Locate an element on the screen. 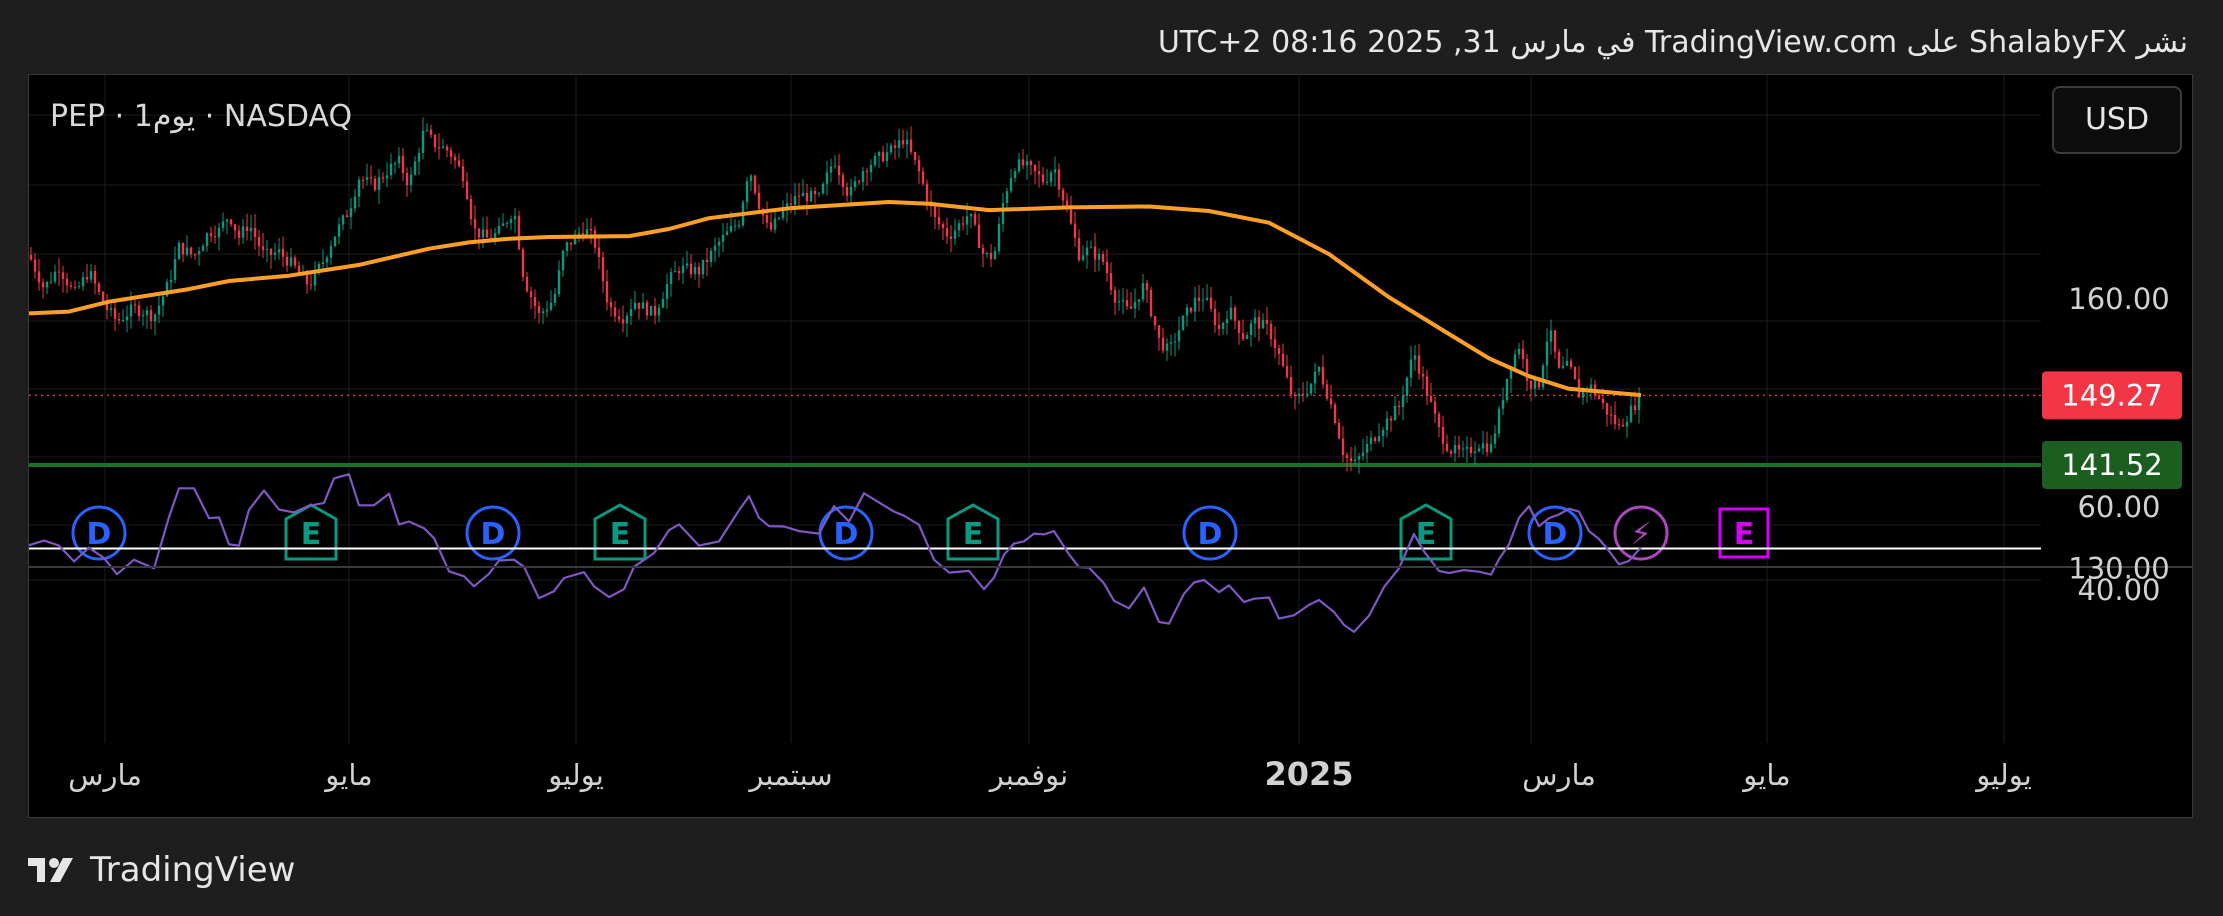  tradingview-logo: TradingView is located at coordinates (161, 870).